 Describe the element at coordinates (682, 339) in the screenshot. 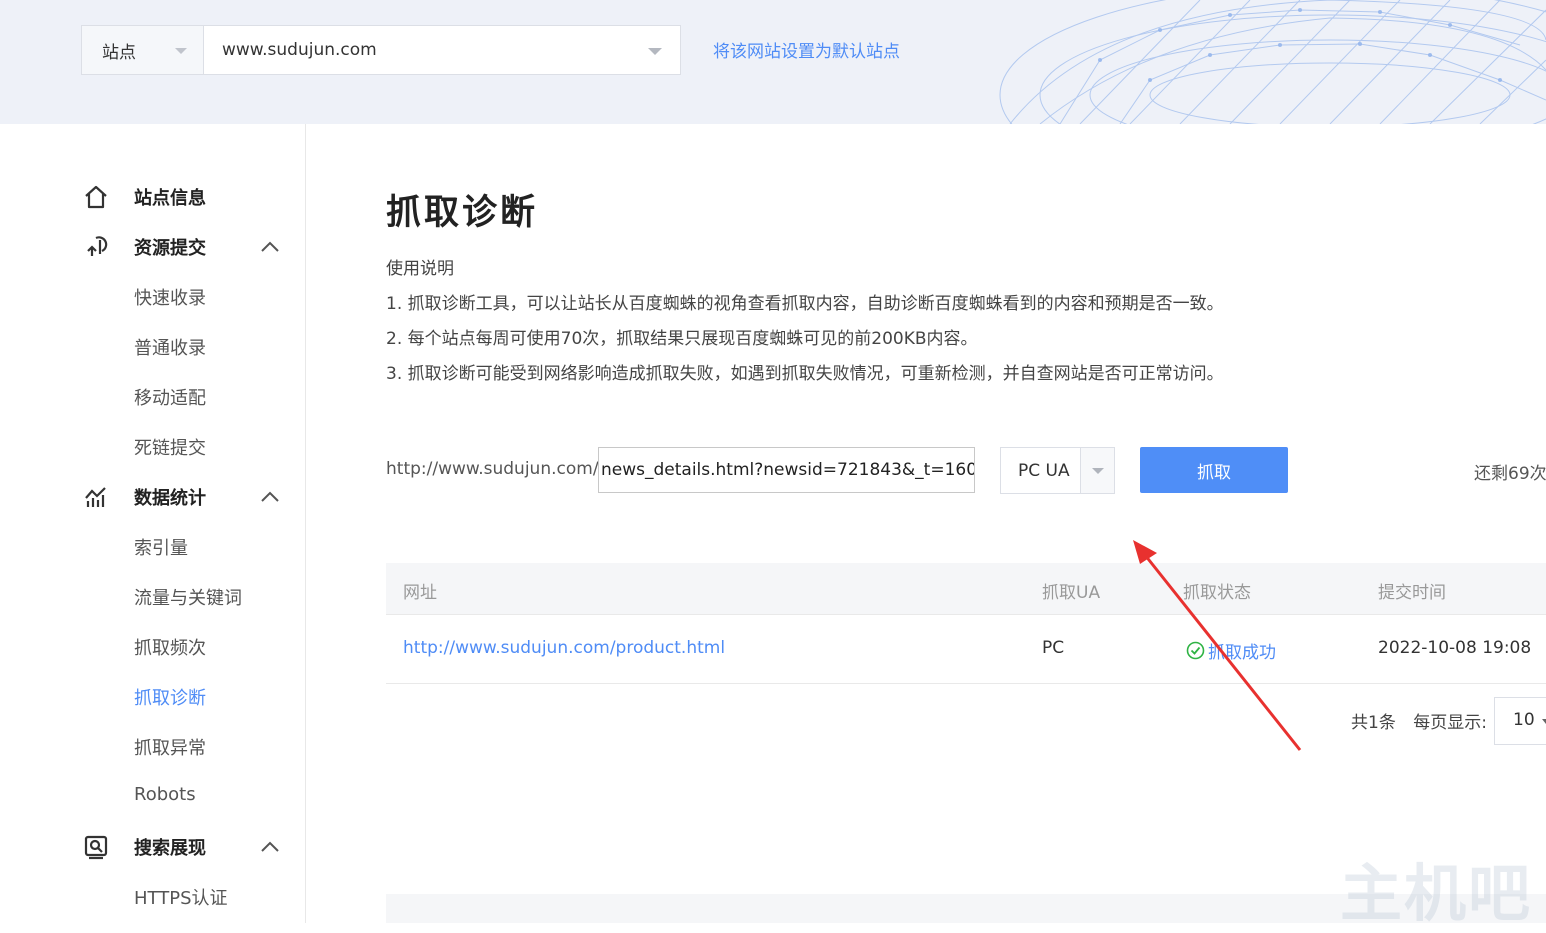

I see `usage-line: 2. 每个站点每周可使用70次，抓取结果只展现百度蜘蛛可见的前200KB内容。` at that location.